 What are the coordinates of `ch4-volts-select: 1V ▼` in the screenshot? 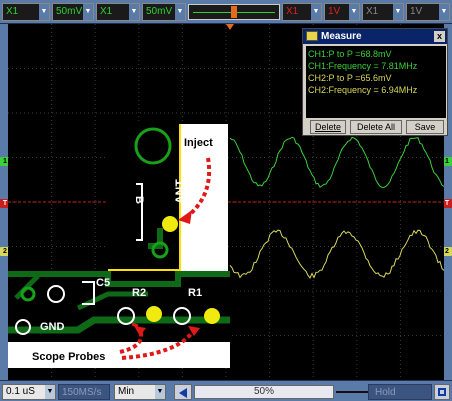 It's located at (428, 12).